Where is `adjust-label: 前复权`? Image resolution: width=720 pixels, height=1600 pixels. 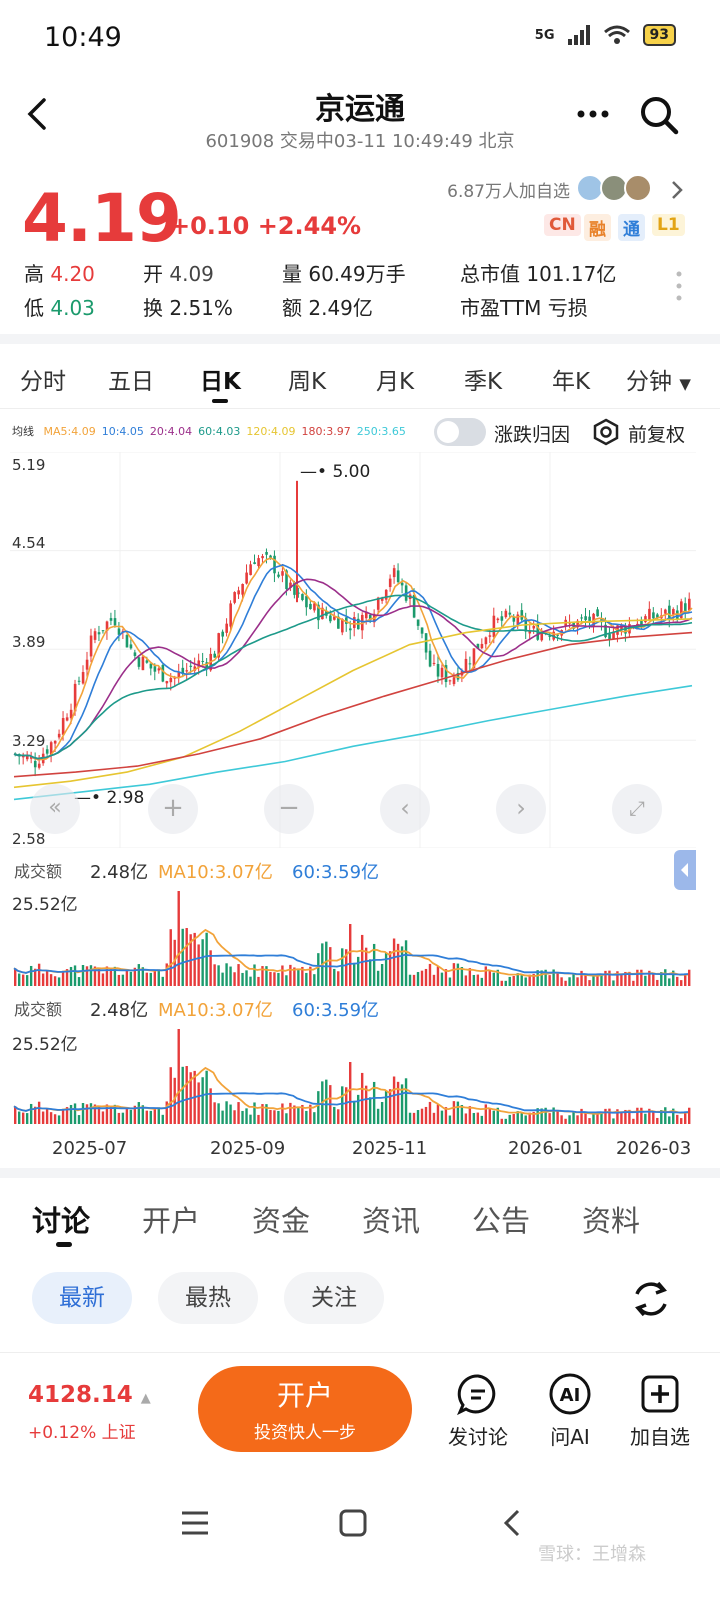
adjust-label: 前复权 is located at coordinates (656, 433).